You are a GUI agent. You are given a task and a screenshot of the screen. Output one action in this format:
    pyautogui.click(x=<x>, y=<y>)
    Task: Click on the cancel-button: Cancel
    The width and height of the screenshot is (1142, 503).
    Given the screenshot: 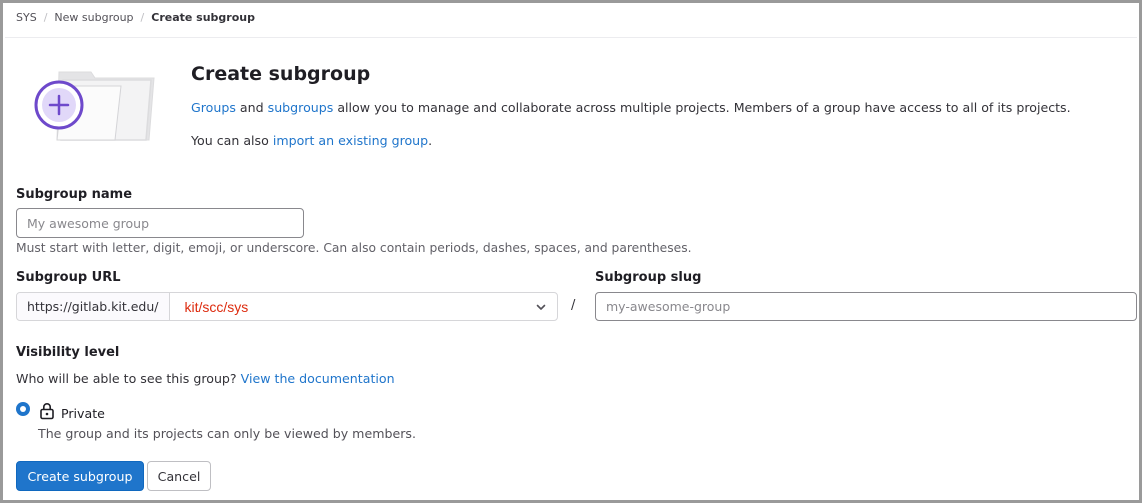 What is the action you would take?
    pyautogui.click(x=179, y=476)
    